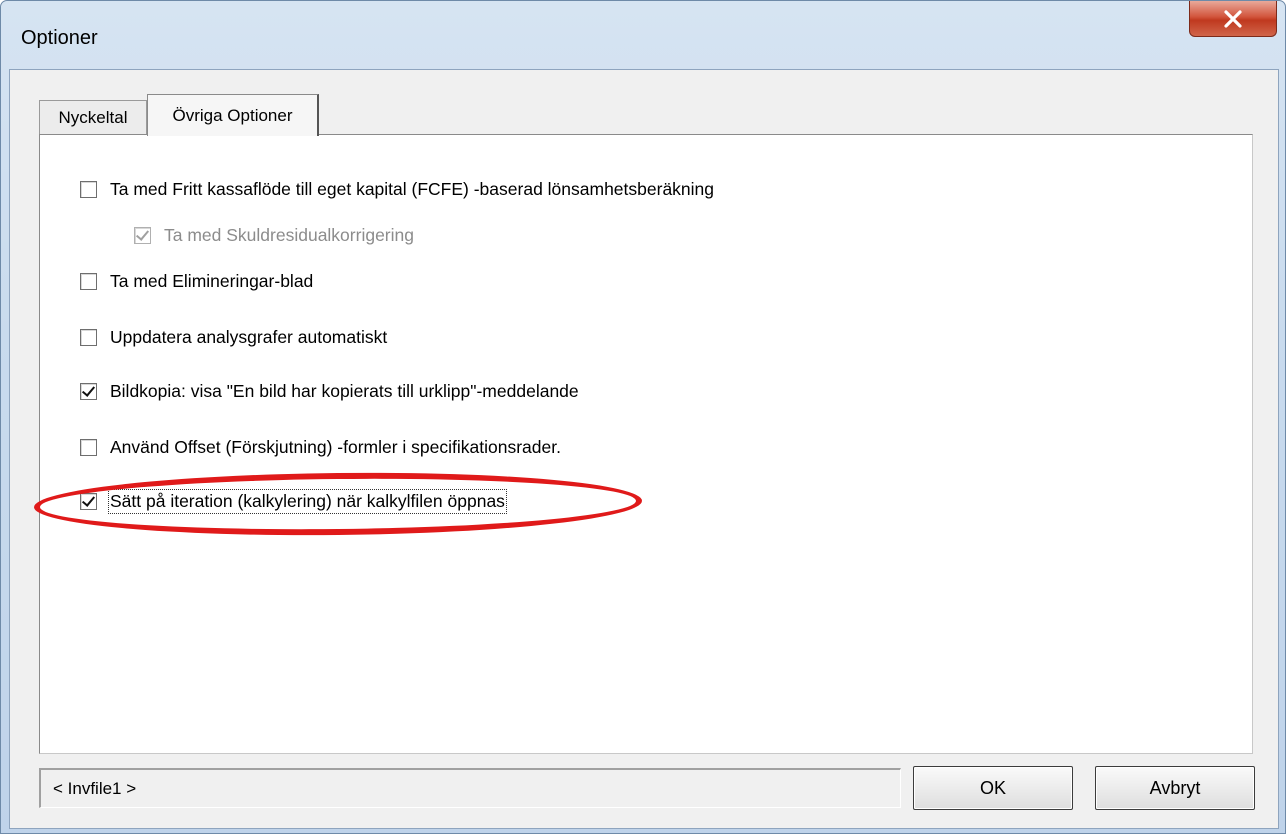 Image resolution: width=1286 pixels, height=834 pixels. I want to click on cancel-button: Avbryt, so click(1175, 788).